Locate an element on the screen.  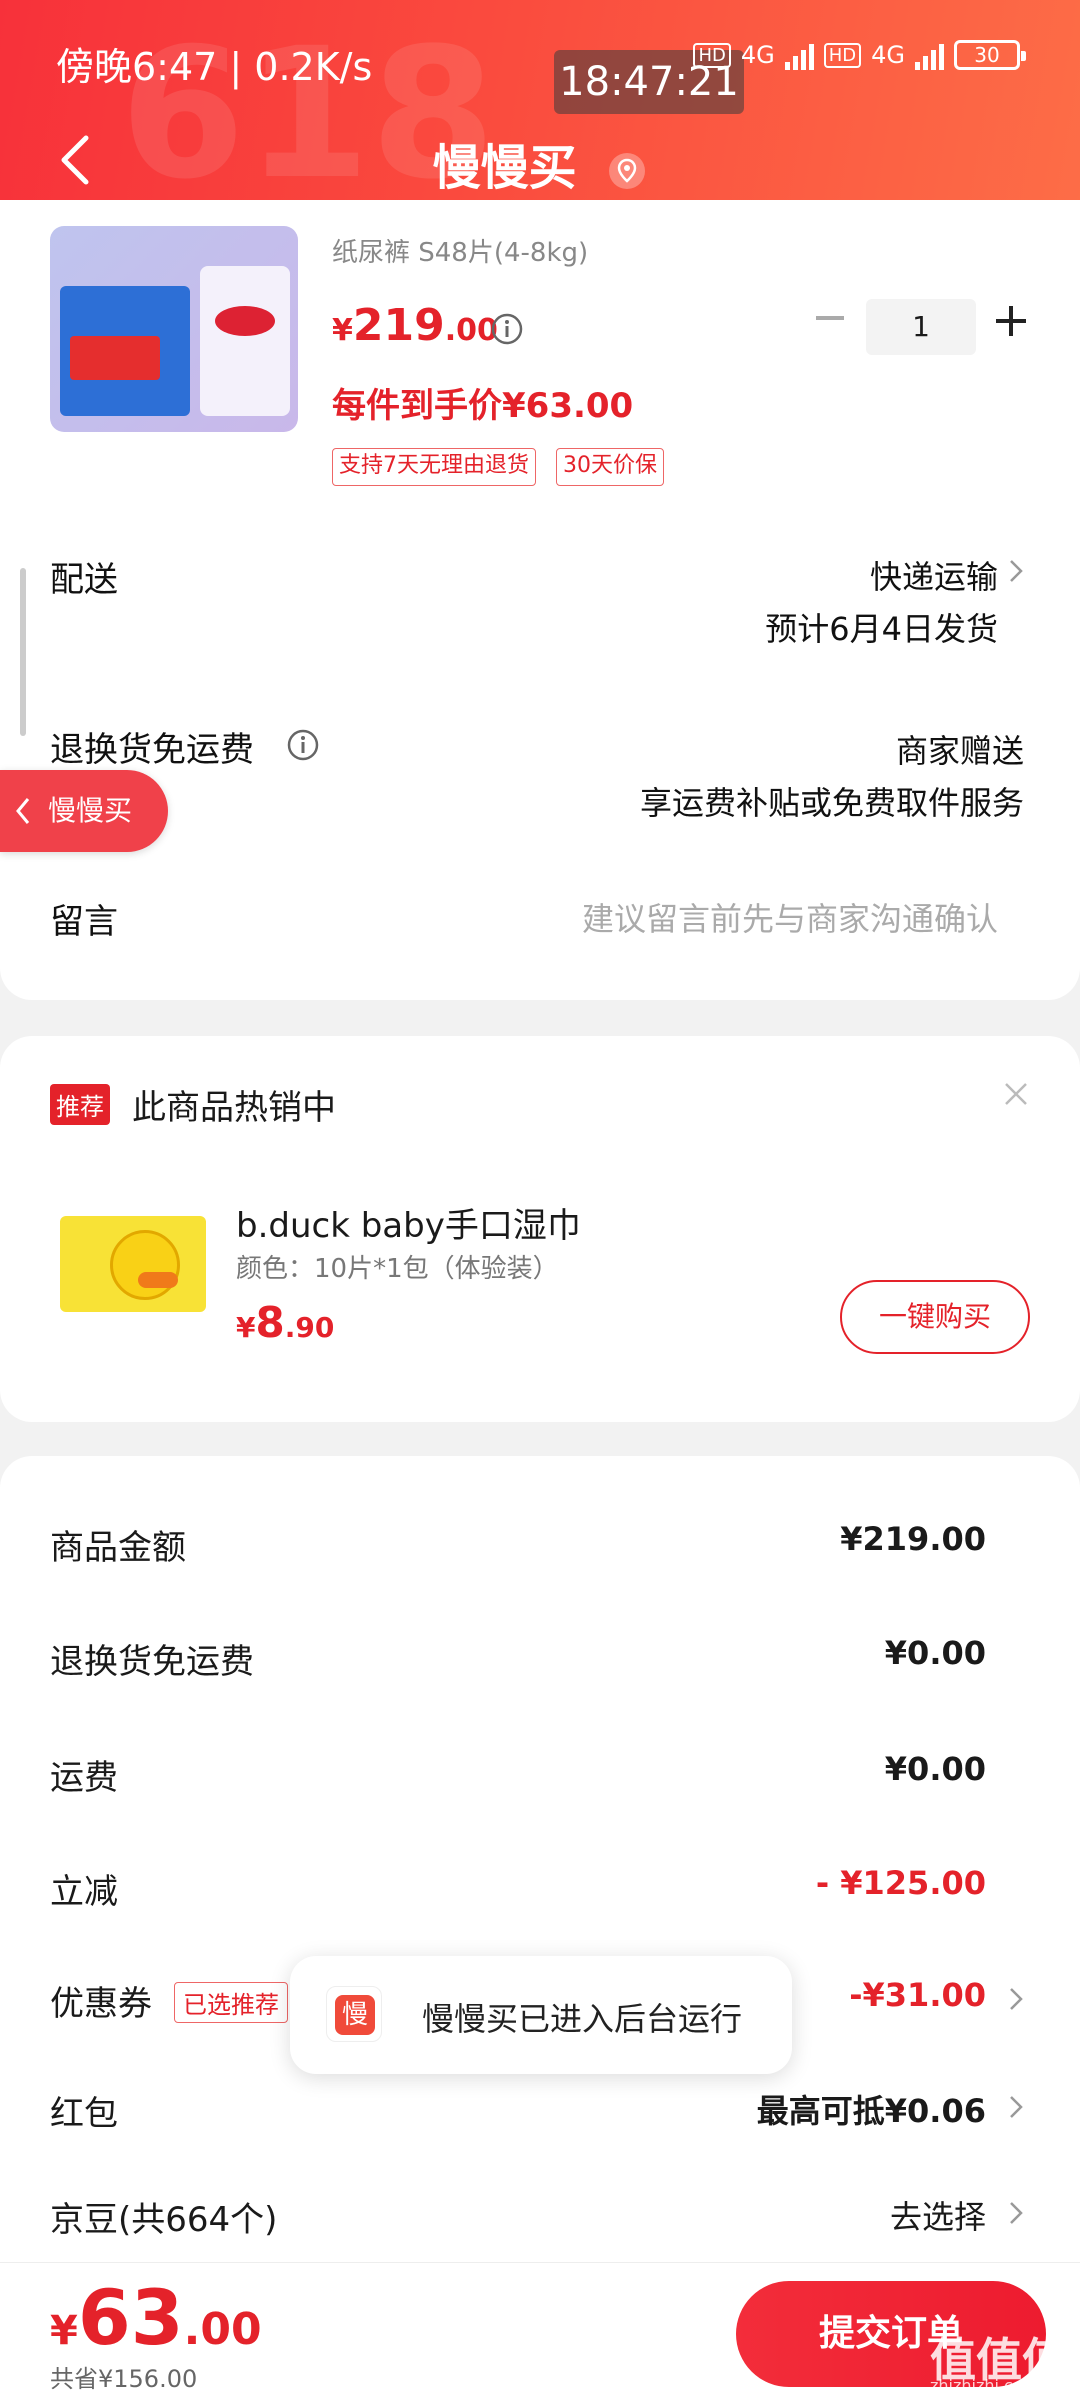
close-icon is located at coordinates (1016, 1094).